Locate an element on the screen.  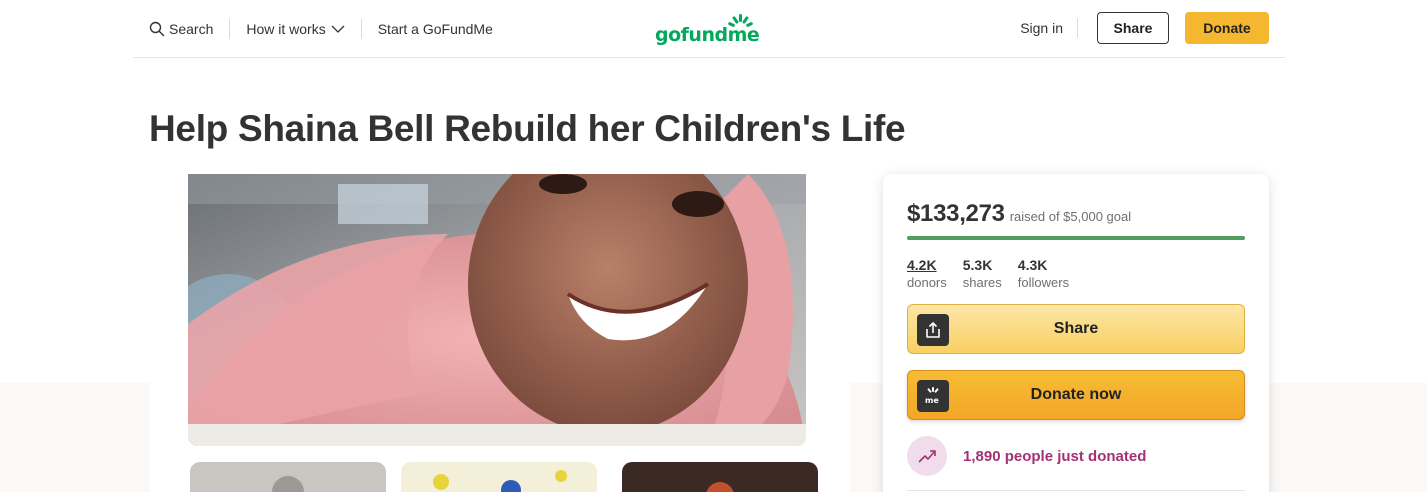
start-gofundme-label: Start a GoFundMe is located at coordinates (435, 29).